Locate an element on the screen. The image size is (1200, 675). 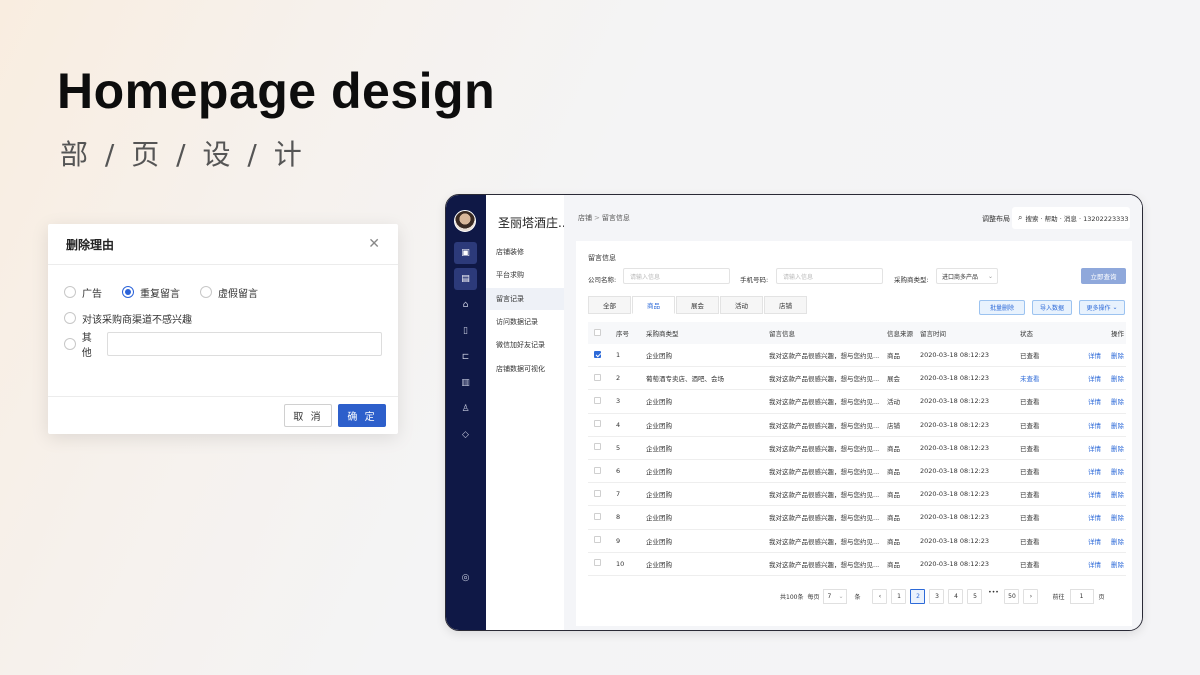
subnav-item-purchase: 平台求购 is located at coordinates (525, 275).